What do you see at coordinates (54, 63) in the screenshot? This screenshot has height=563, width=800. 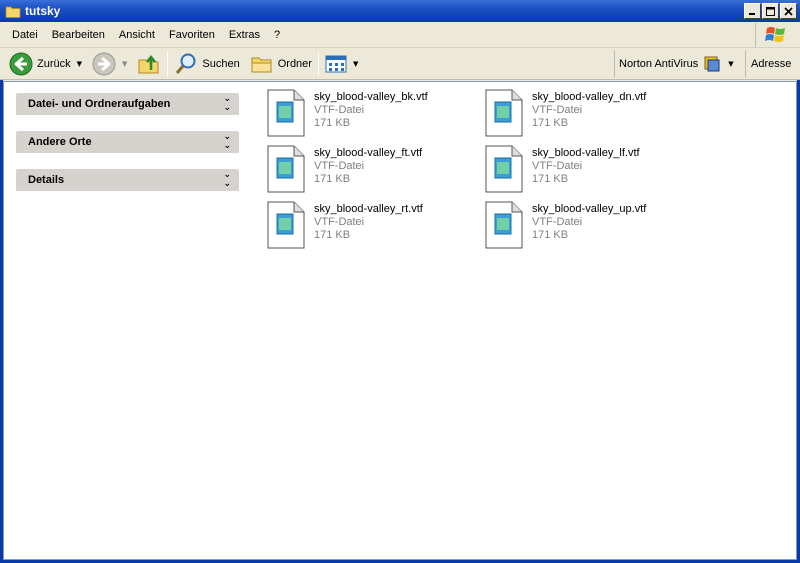 I see `back-label: Zurück` at bounding box center [54, 63].